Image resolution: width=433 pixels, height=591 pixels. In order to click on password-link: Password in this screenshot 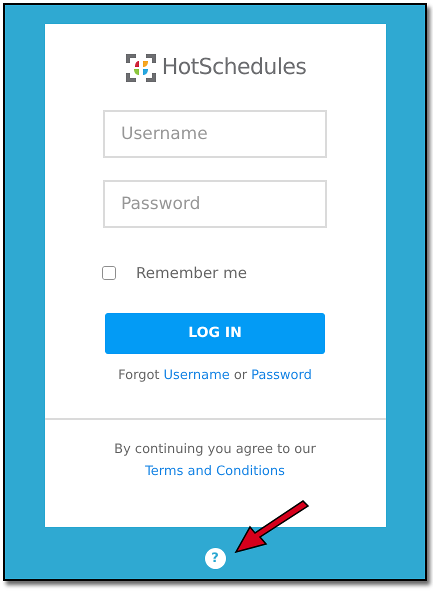, I will do `click(281, 375)`.